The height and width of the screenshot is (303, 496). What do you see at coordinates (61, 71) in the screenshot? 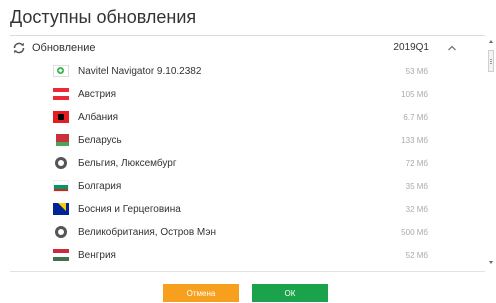
I see `navitel-logo-icon` at bounding box center [61, 71].